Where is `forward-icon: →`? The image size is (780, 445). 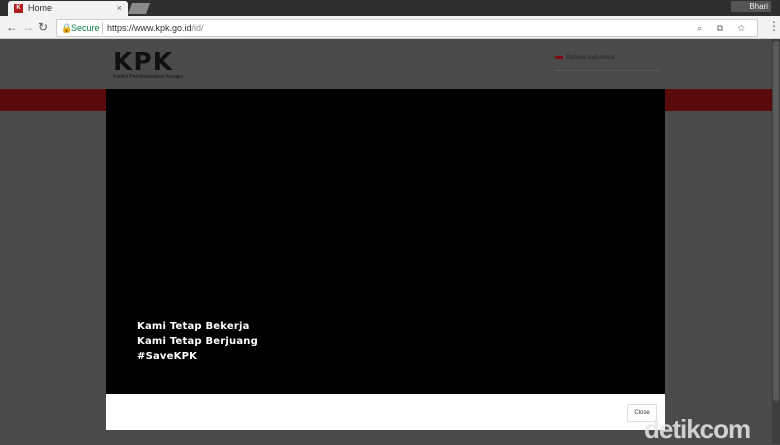 forward-icon: → is located at coordinates (28, 27).